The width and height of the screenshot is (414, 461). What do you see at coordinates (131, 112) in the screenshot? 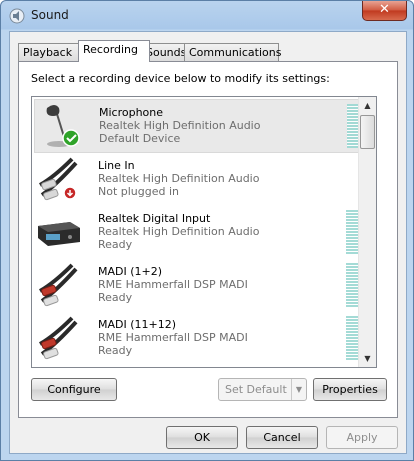
I see `device-name: Microphone` at bounding box center [131, 112].